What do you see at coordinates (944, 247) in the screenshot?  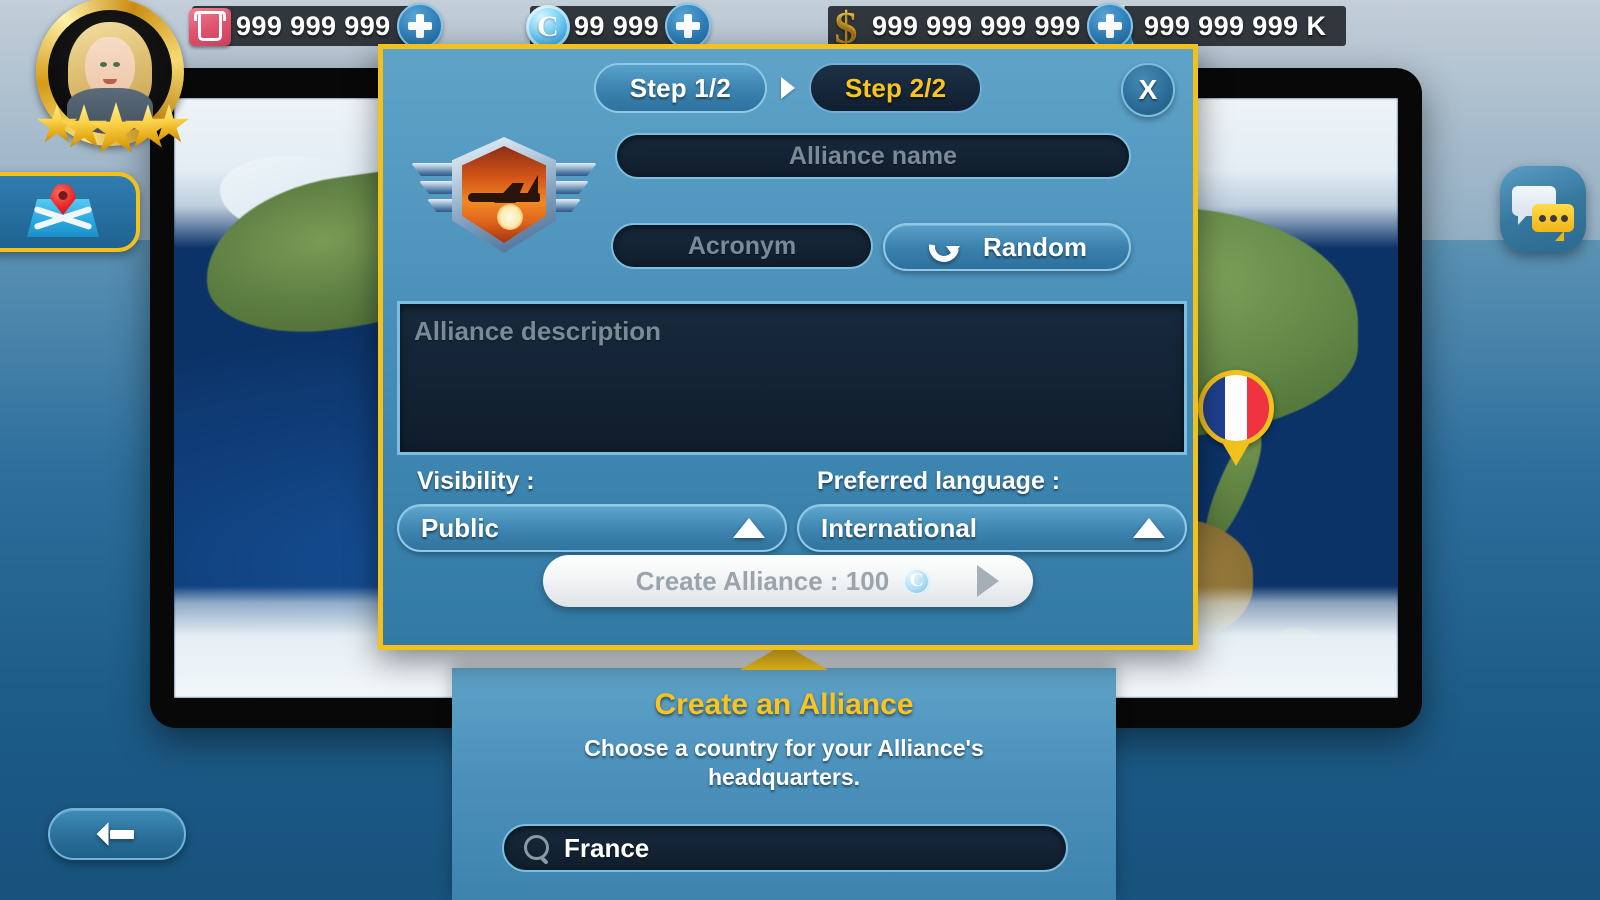 I see `refresh-icon` at bounding box center [944, 247].